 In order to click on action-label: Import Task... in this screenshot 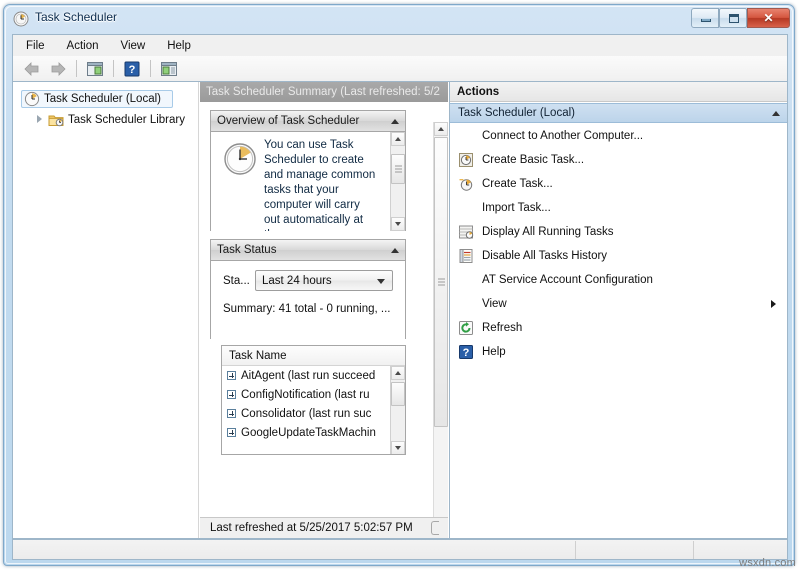, I will do `click(516, 208)`.